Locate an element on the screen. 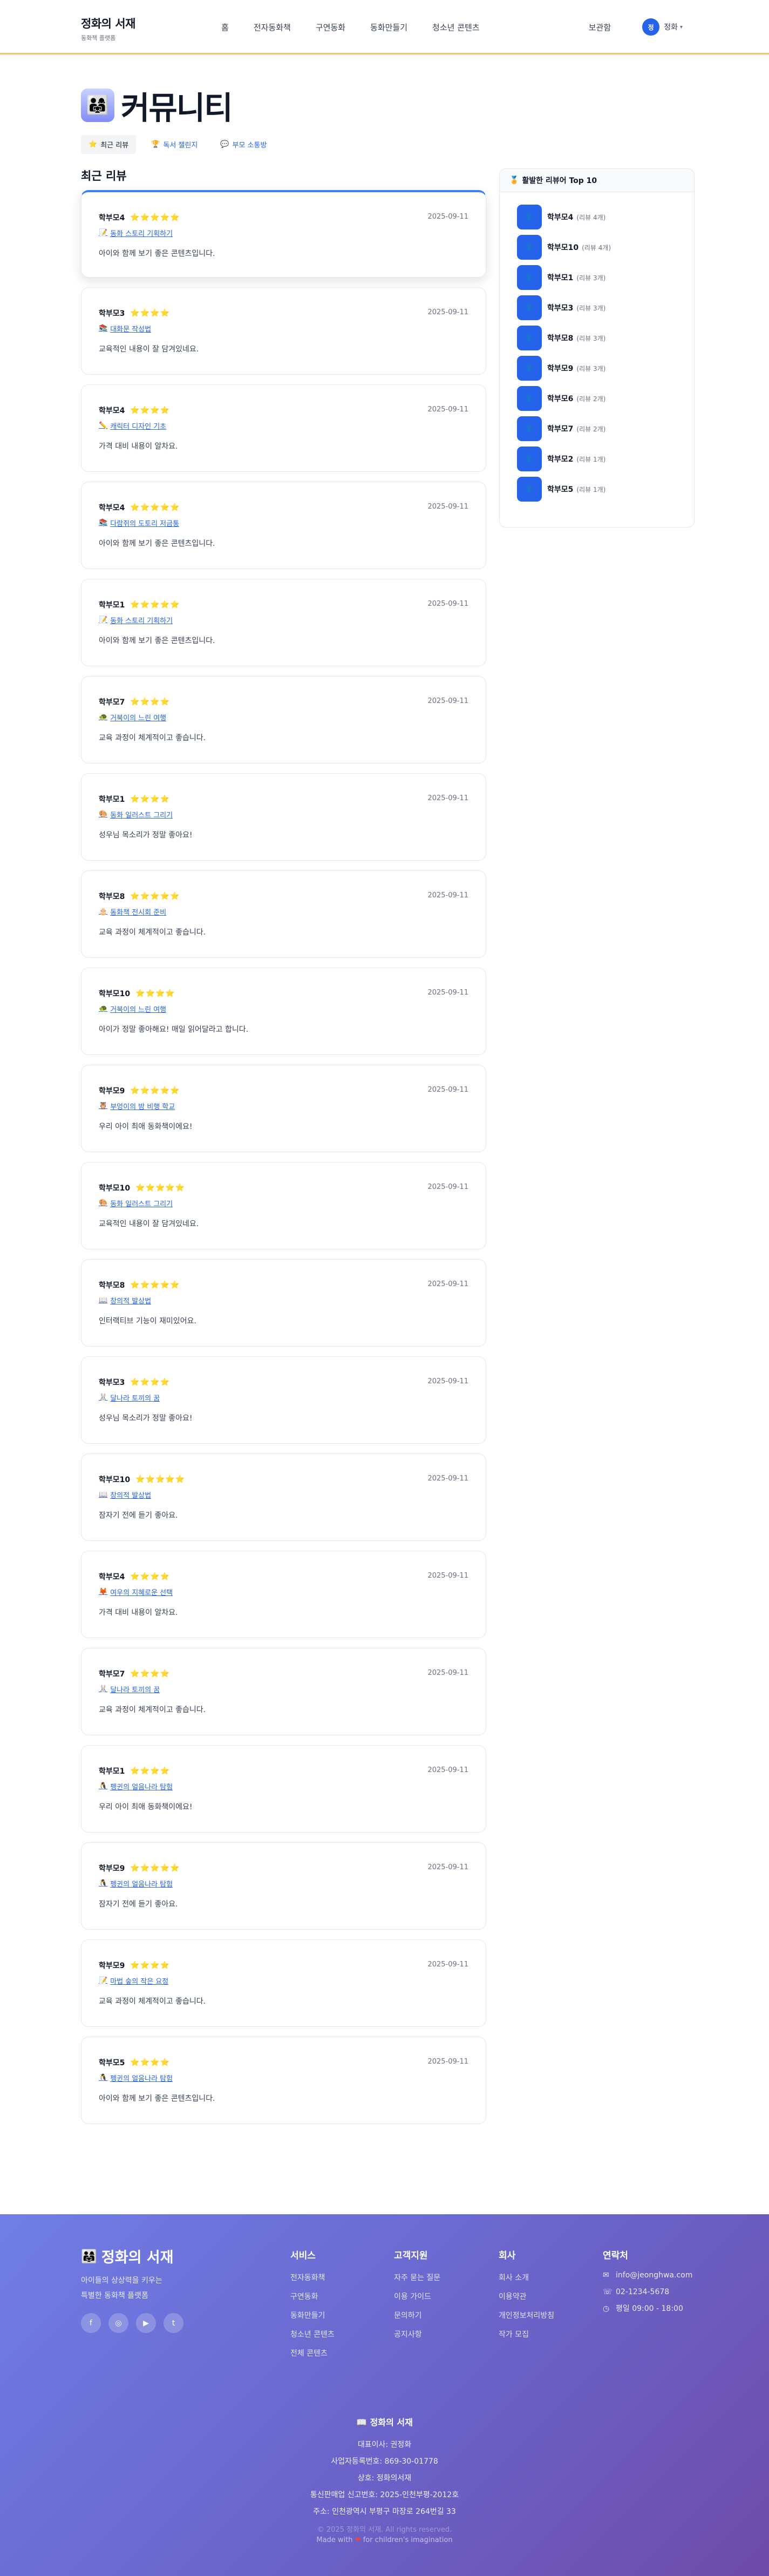  instagram-icon: ◎ is located at coordinates (118, 2323).